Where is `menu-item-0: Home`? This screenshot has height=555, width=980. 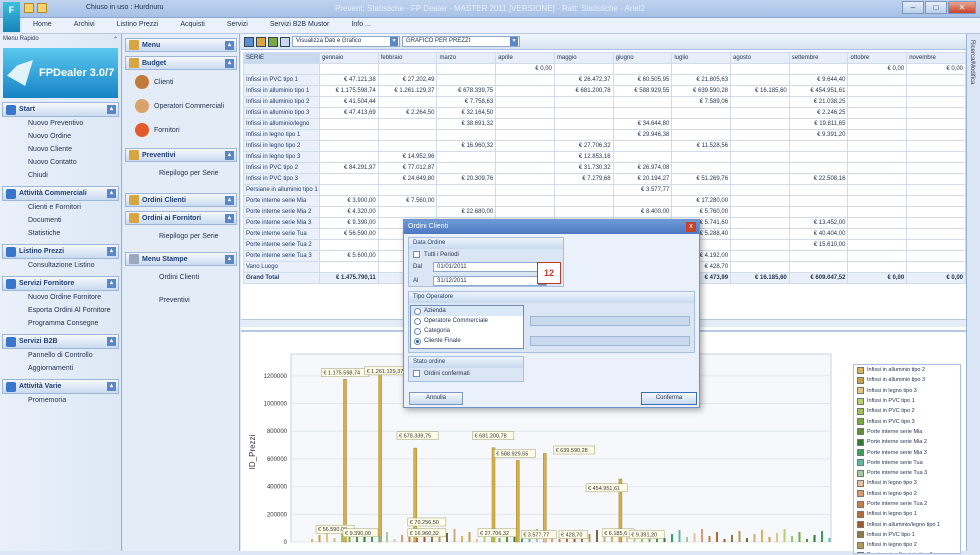
menu-item-0: Home is located at coordinates (42, 25).